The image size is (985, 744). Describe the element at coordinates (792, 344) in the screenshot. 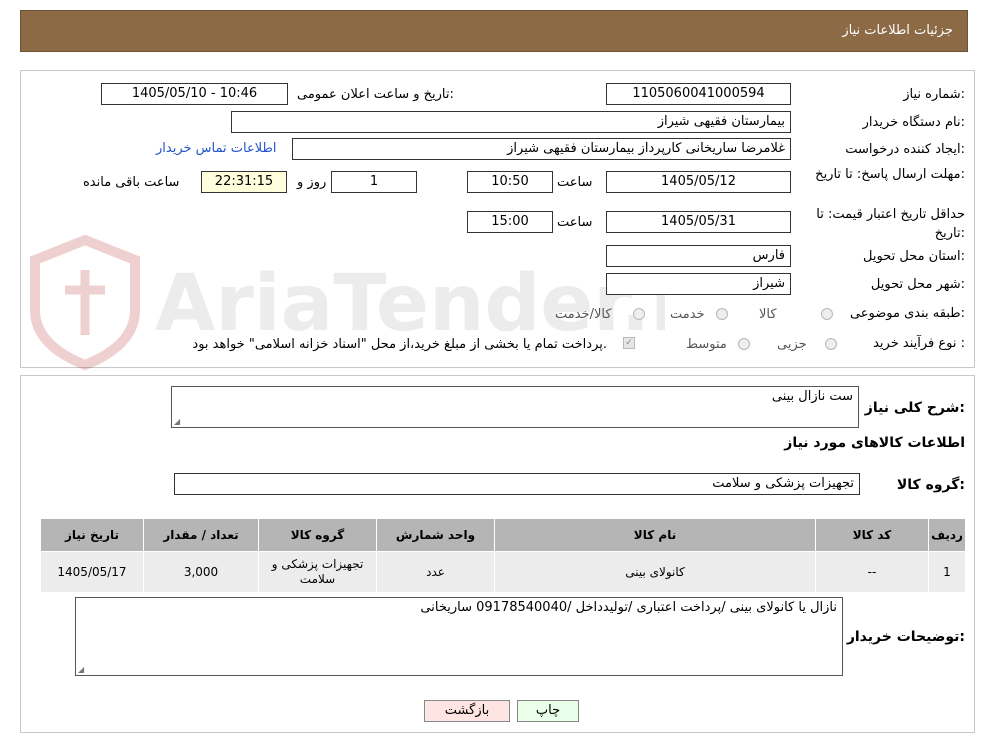

I see `process-option-minor: جزیی` at that location.